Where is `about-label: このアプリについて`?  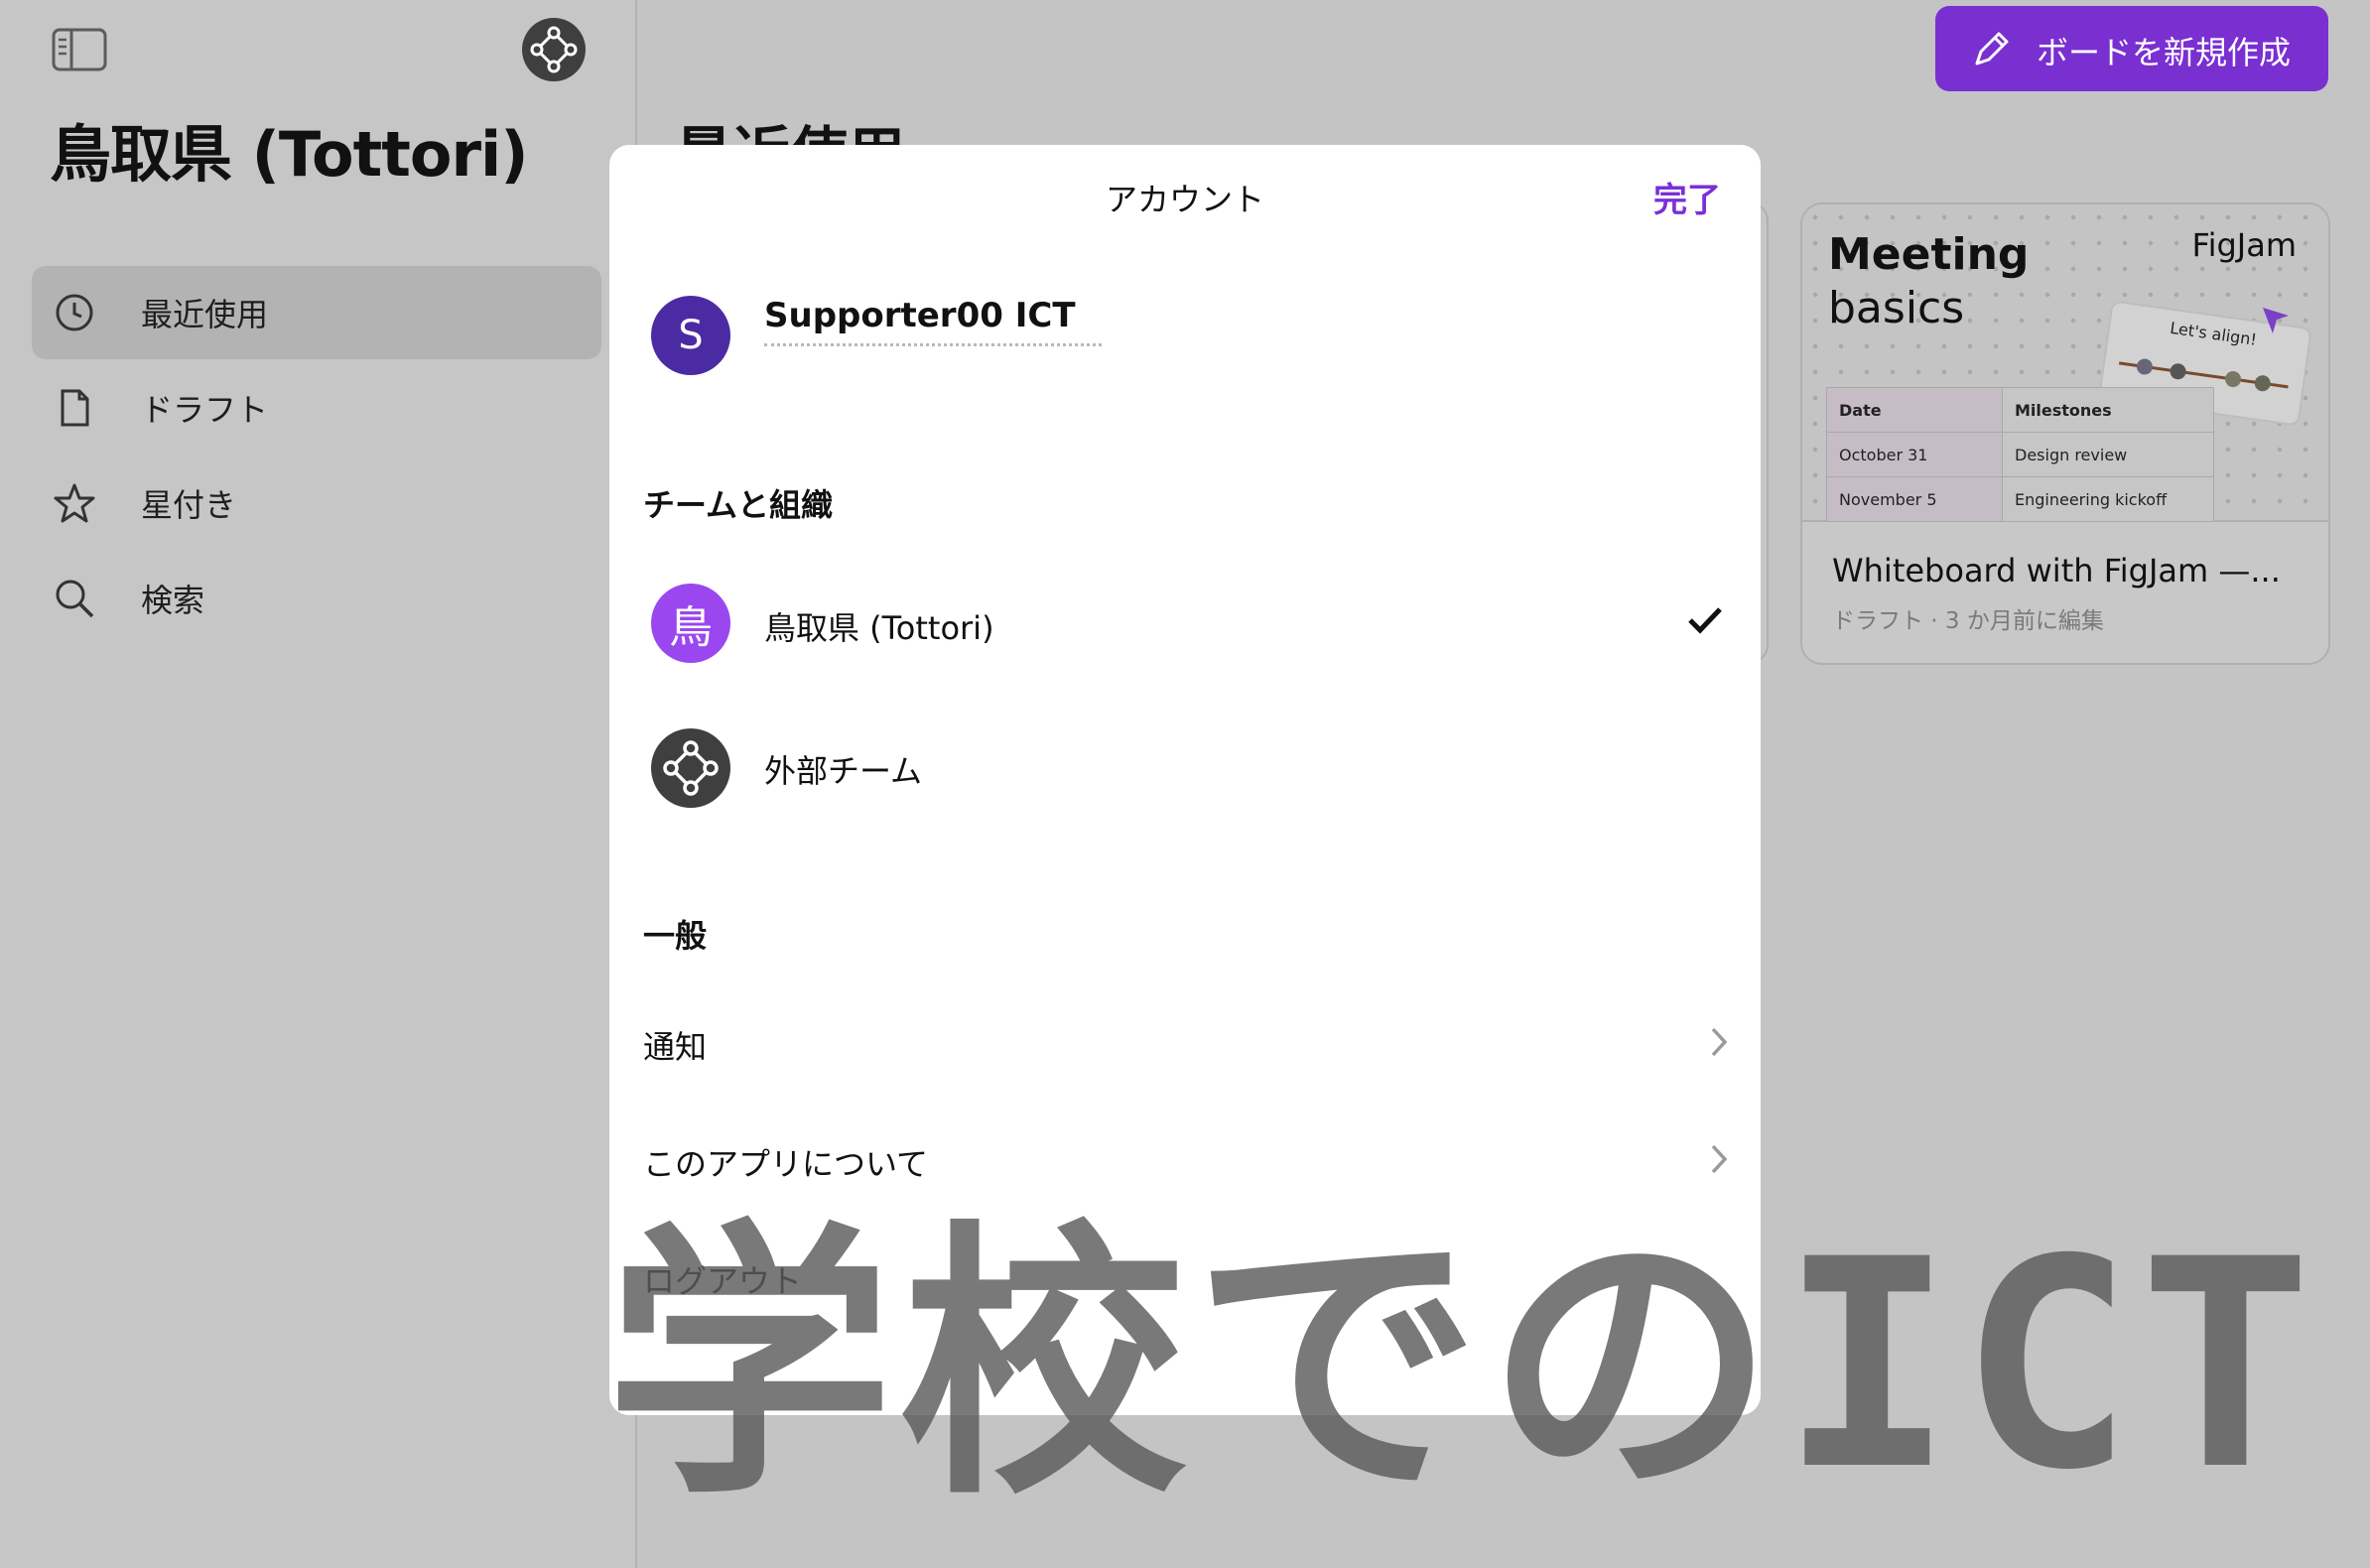
about-label: このアプリについて is located at coordinates (786, 1164).